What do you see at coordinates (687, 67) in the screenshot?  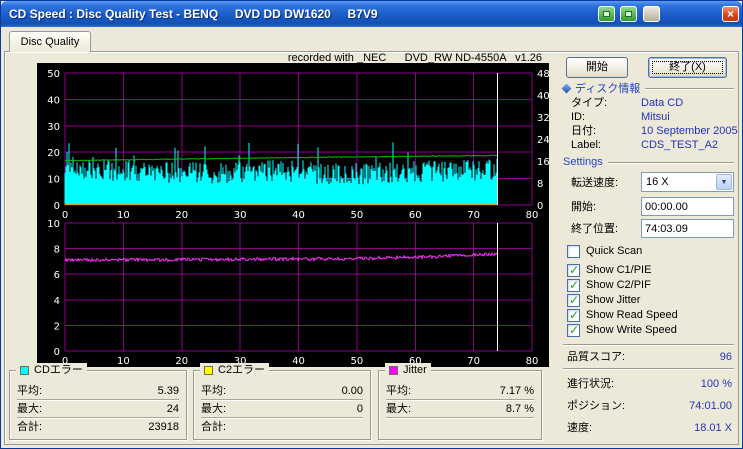 I see `exit-button: 終了(X)` at bounding box center [687, 67].